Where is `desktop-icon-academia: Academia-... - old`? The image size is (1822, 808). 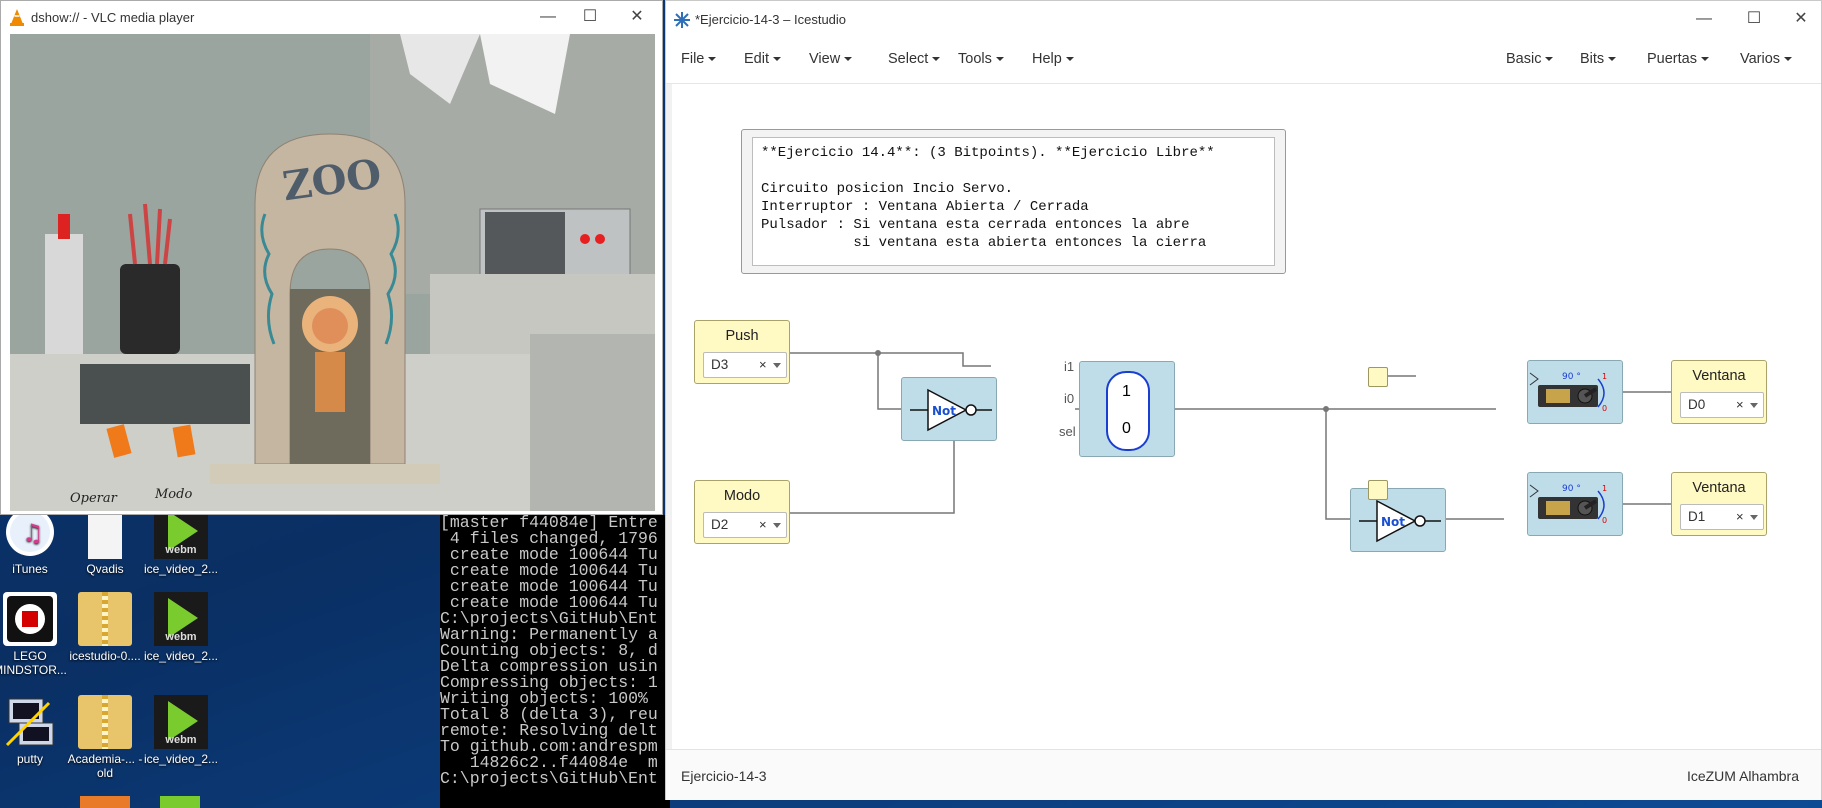
desktop-icon-academia: Academia-... - old is located at coordinates (105, 737).